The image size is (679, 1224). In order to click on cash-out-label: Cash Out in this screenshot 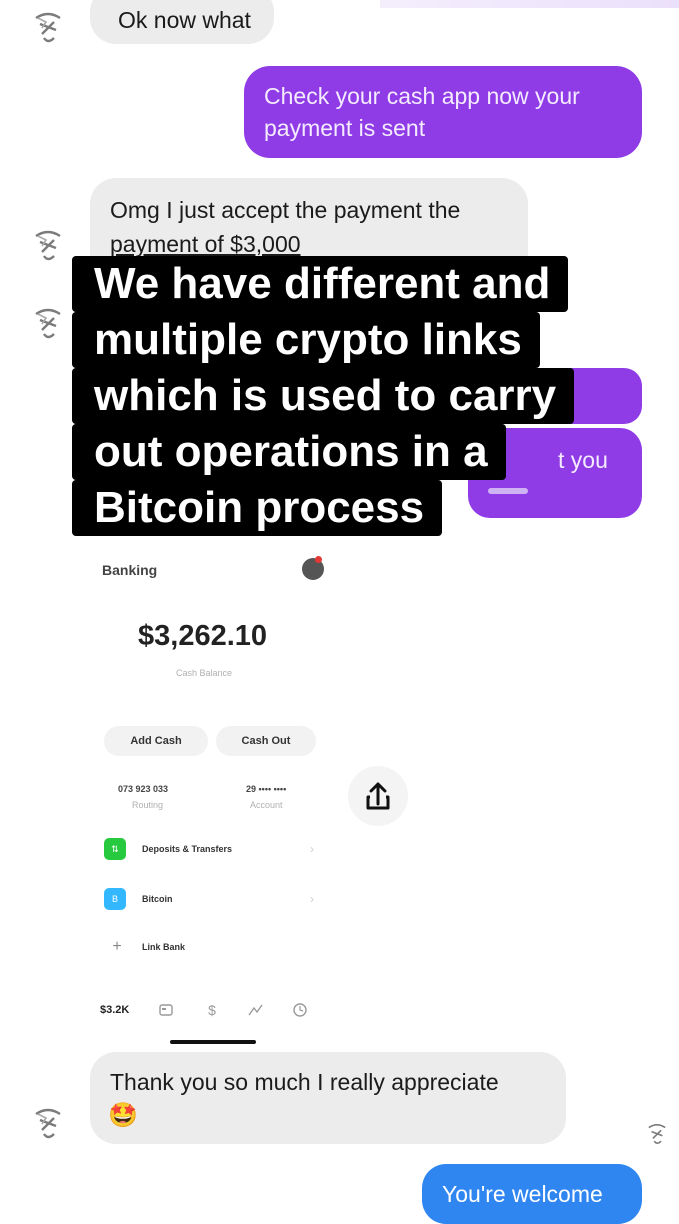, I will do `click(266, 741)`.